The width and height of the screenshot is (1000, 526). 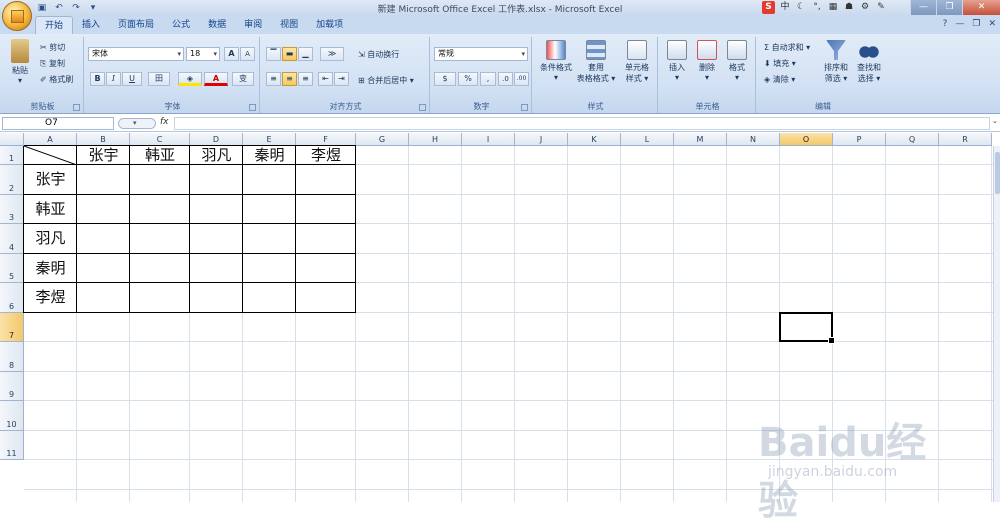 I want to click on ime-punct-icon: °,, so click(x=817, y=7).